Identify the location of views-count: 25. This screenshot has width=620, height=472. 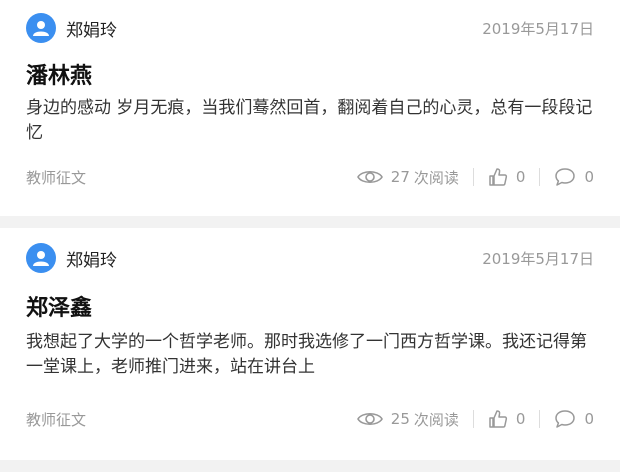
(400, 419).